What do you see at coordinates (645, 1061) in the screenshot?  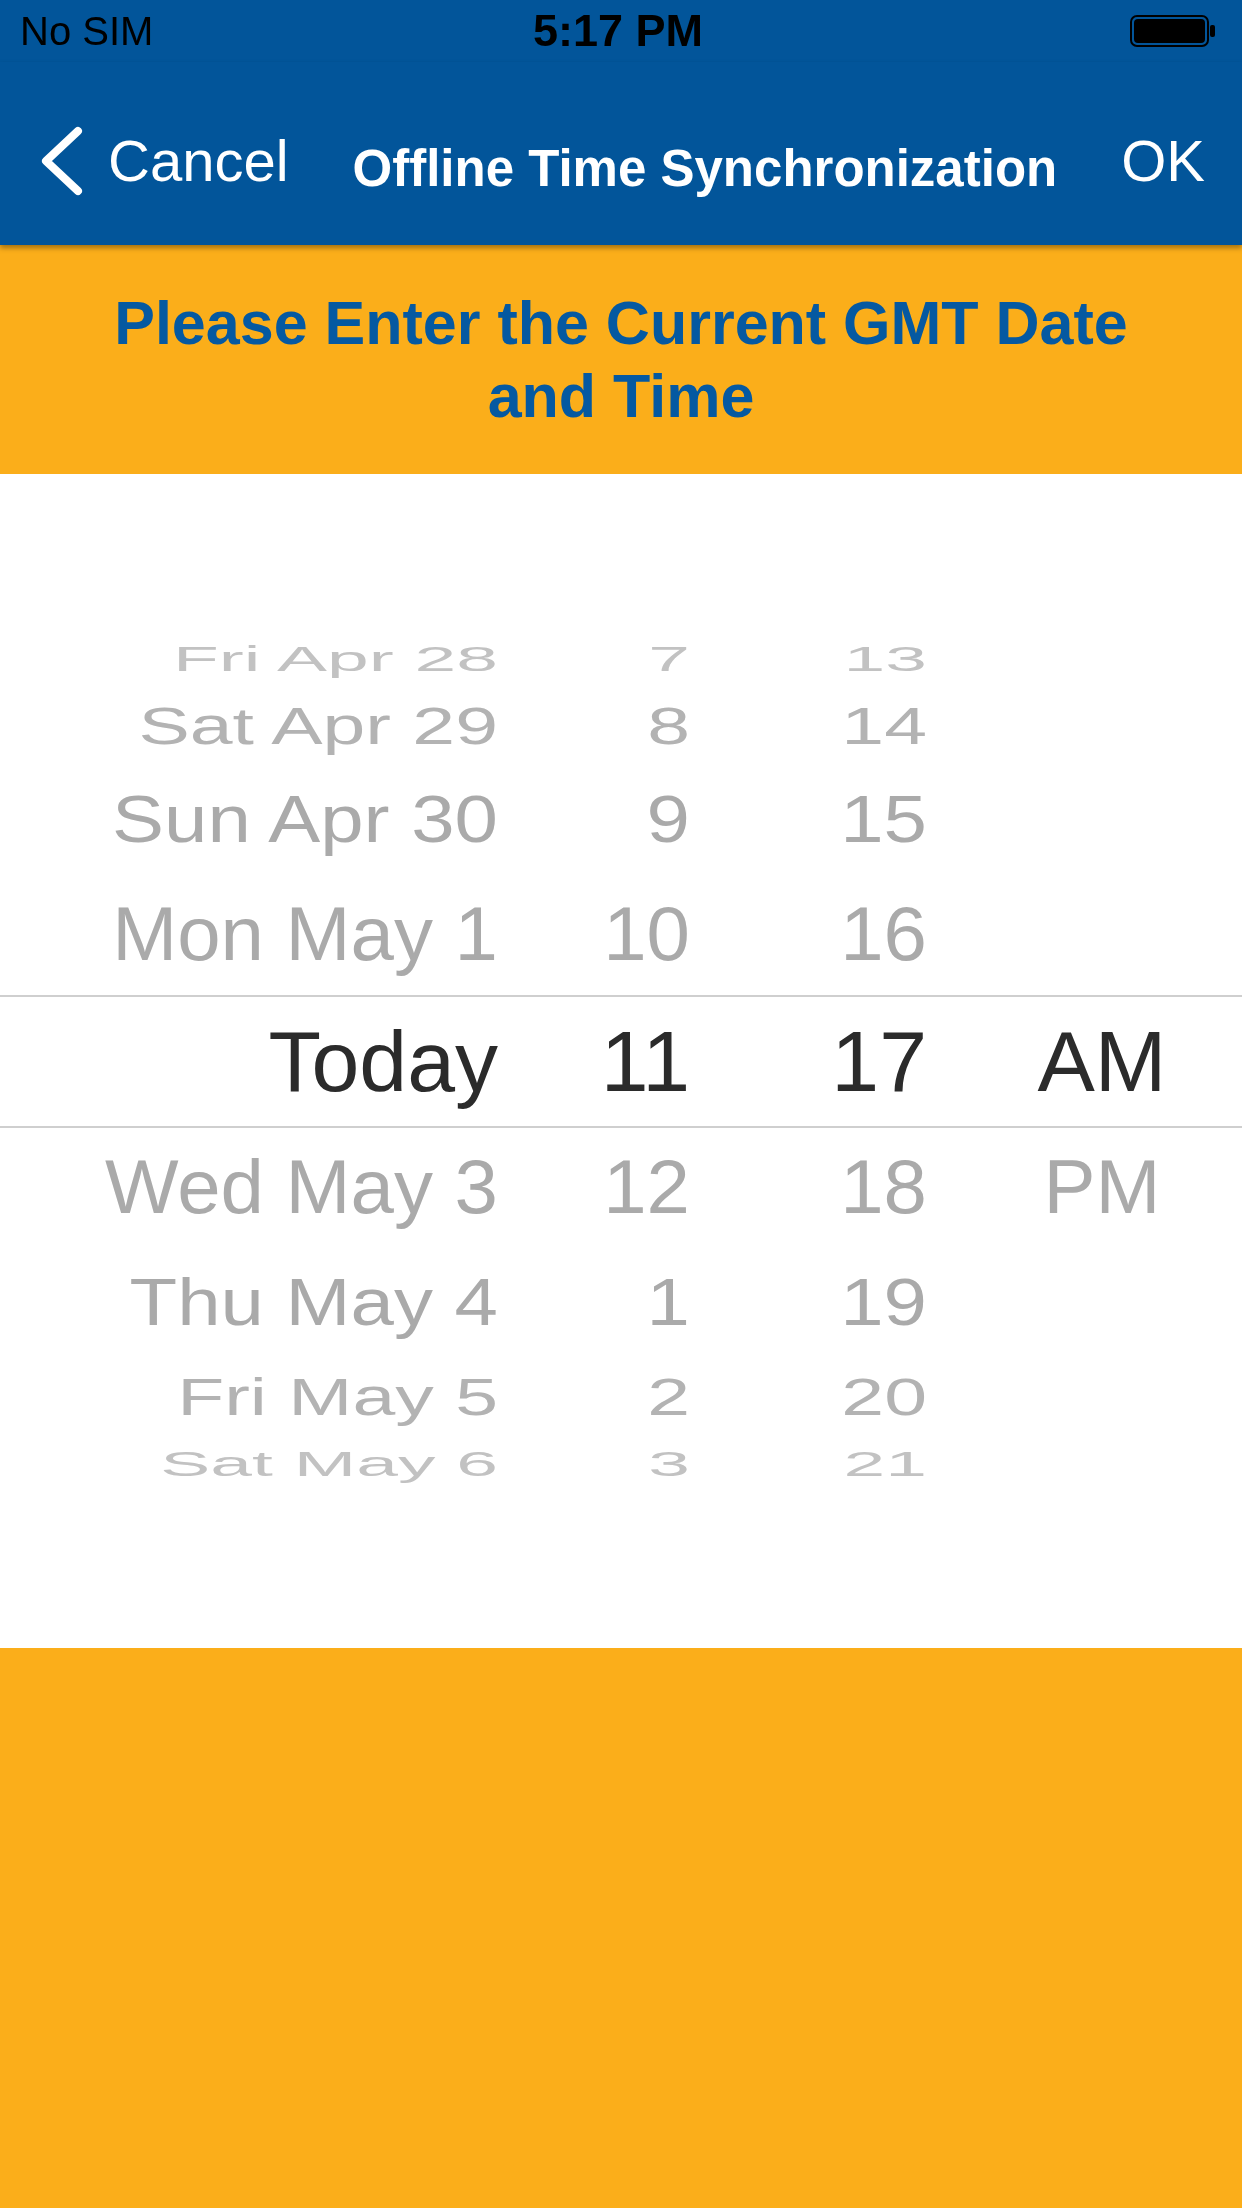 I see `hour-option: 11` at bounding box center [645, 1061].